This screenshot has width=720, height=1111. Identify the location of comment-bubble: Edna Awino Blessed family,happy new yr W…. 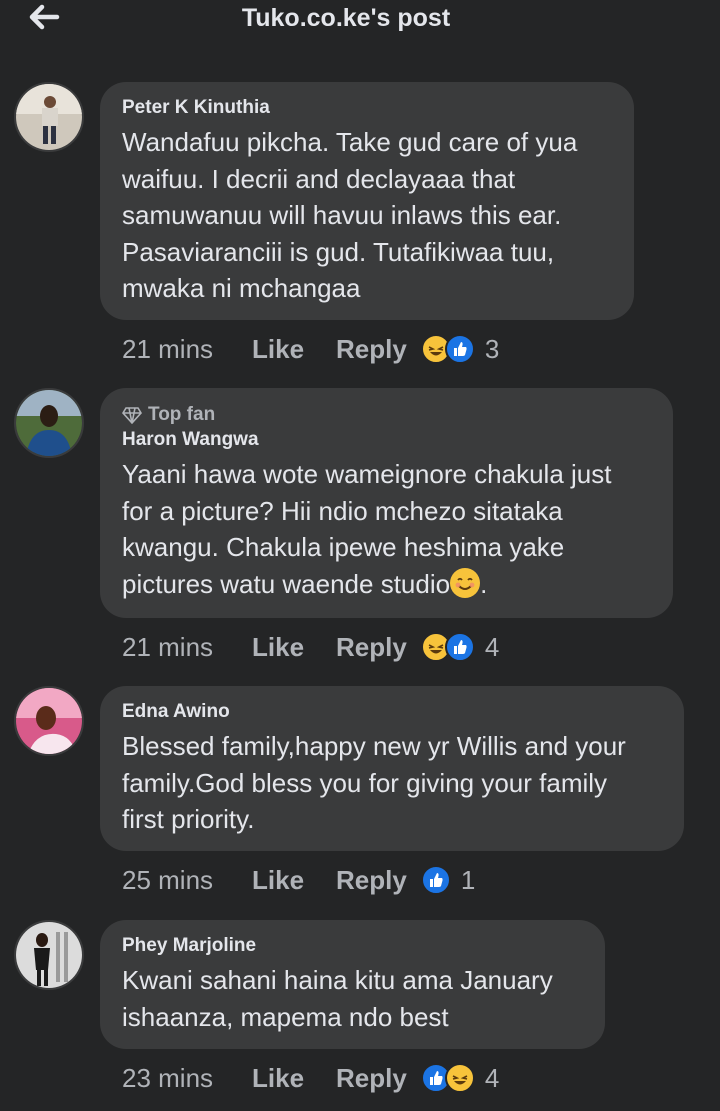
(392, 768).